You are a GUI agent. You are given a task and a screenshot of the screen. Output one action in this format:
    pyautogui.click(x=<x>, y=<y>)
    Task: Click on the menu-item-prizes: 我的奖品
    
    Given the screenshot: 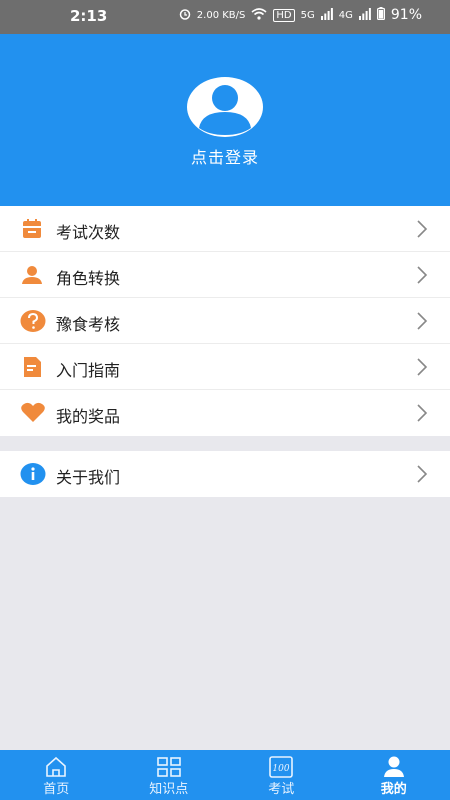 What is the action you would take?
    pyautogui.click(x=225, y=413)
    